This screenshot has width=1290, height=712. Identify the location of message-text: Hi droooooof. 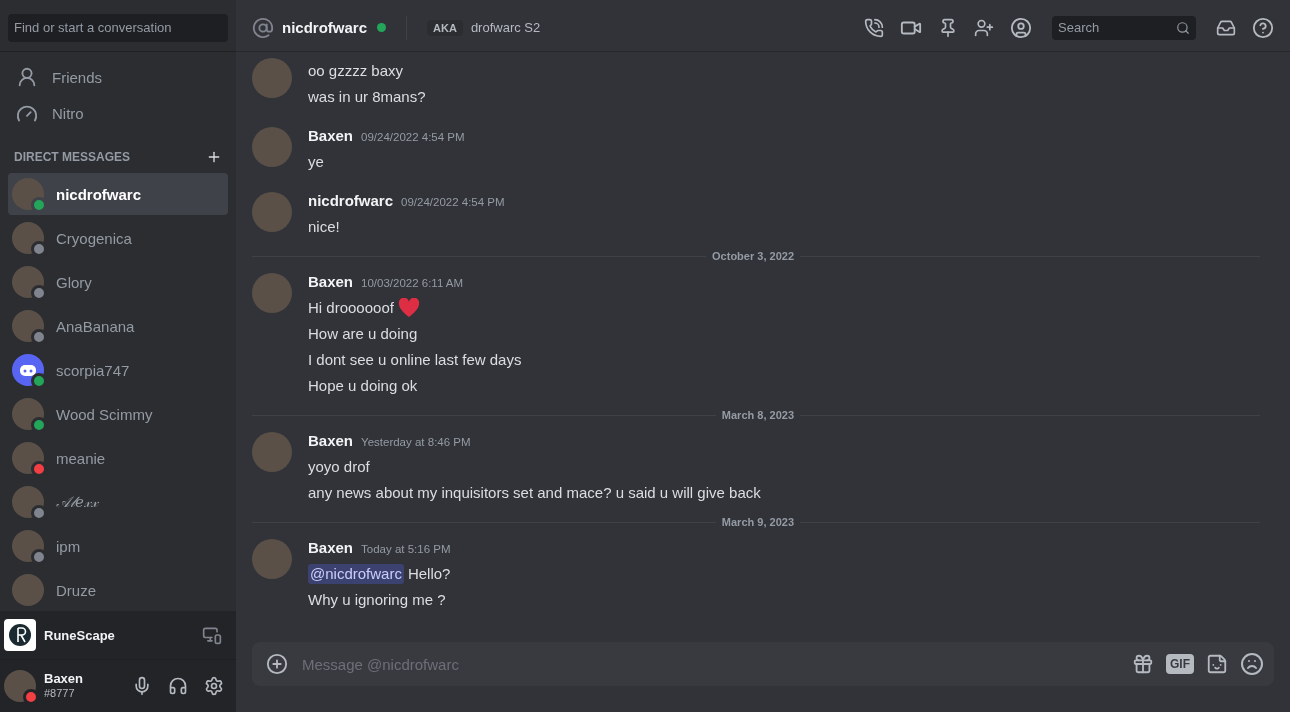
(351, 308).